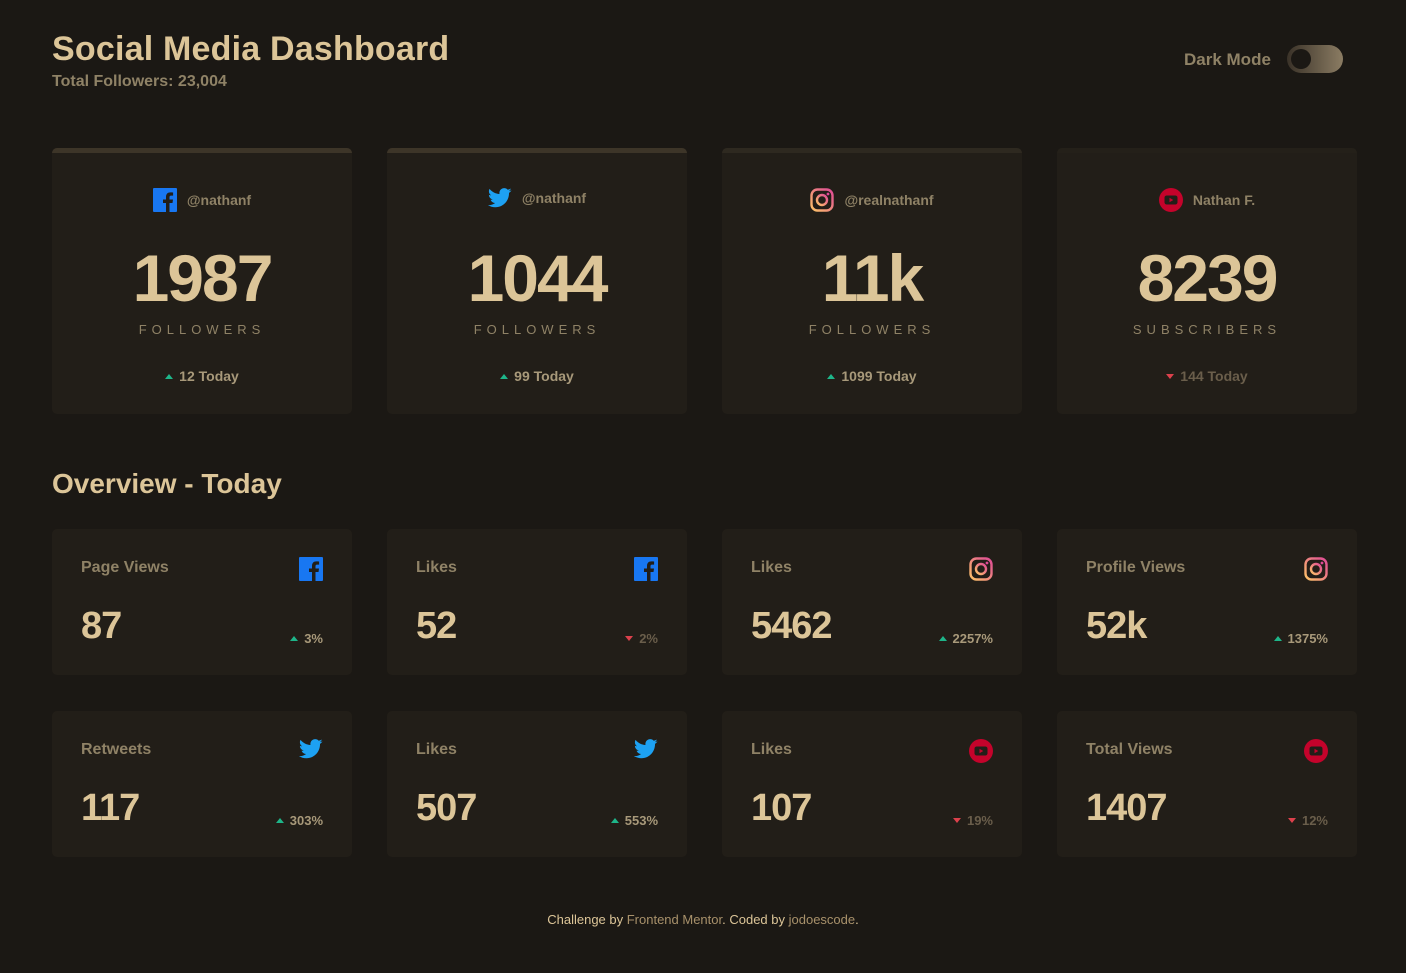  I want to click on metric-change: 2257%, so click(965, 638).